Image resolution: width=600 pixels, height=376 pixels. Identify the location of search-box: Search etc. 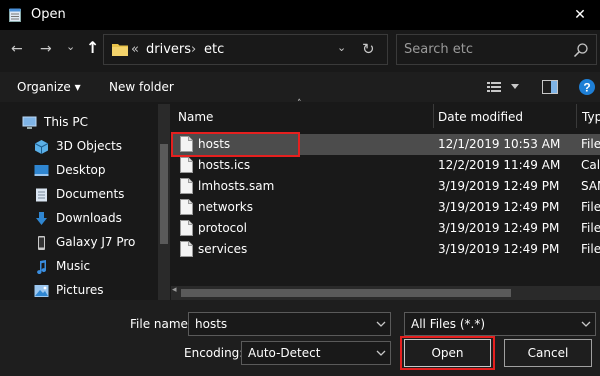
(496, 49).